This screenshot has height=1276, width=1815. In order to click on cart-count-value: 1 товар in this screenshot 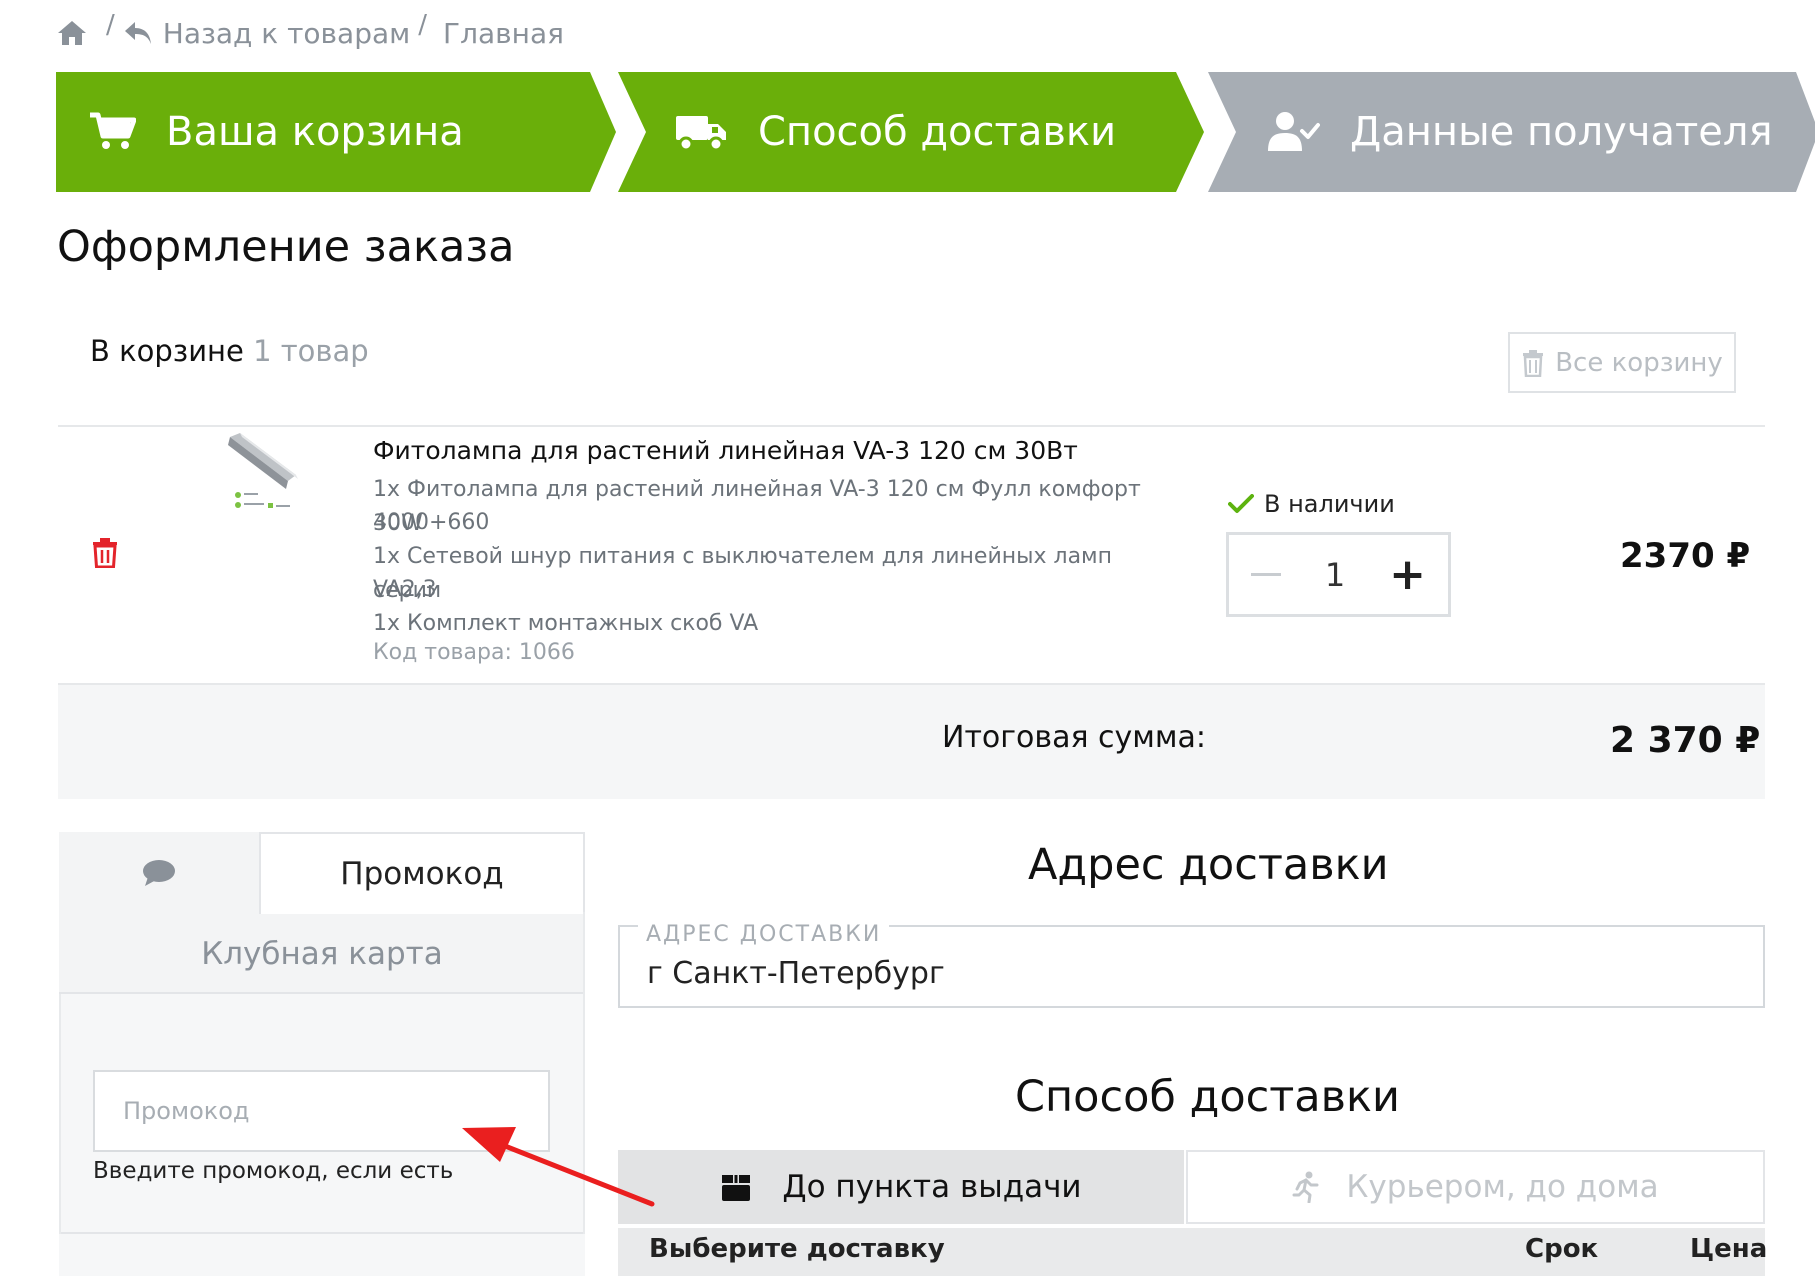, I will do `click(311, 351)`.